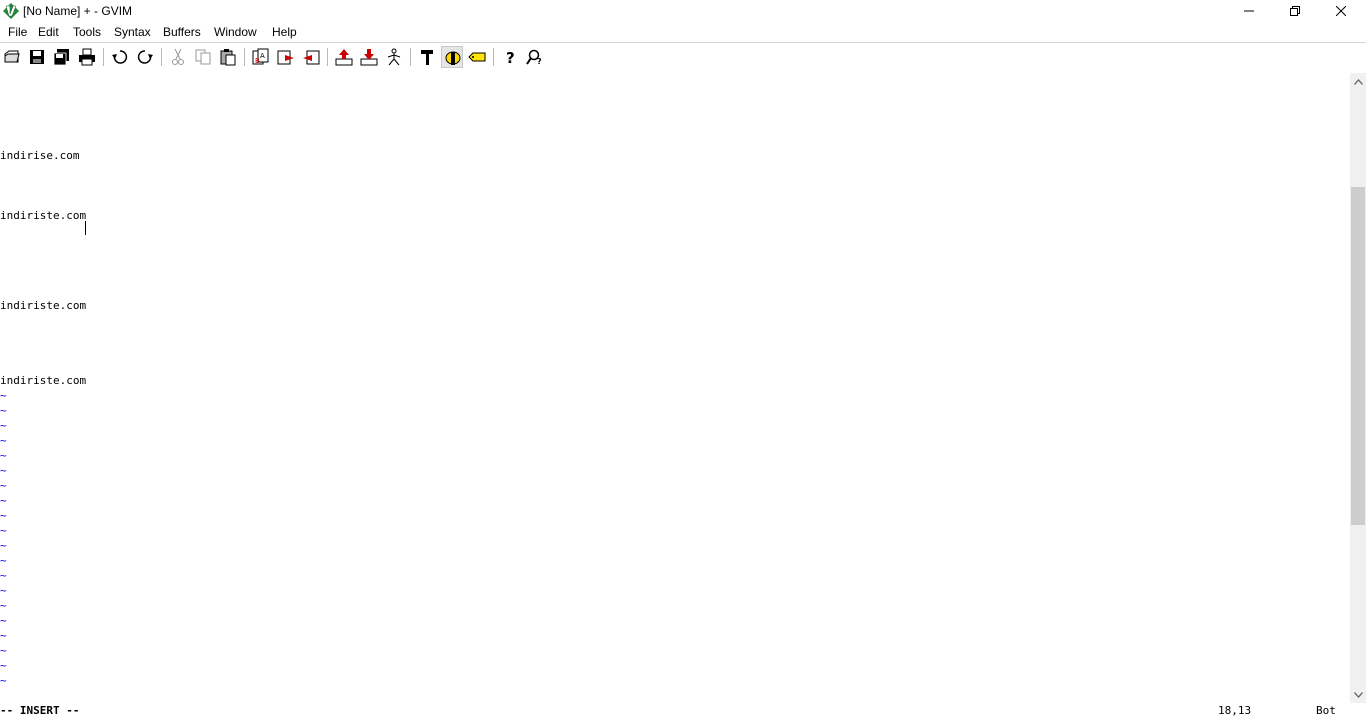 The image size is (1366, 728). I want to click on print-button, so click(87, 57).